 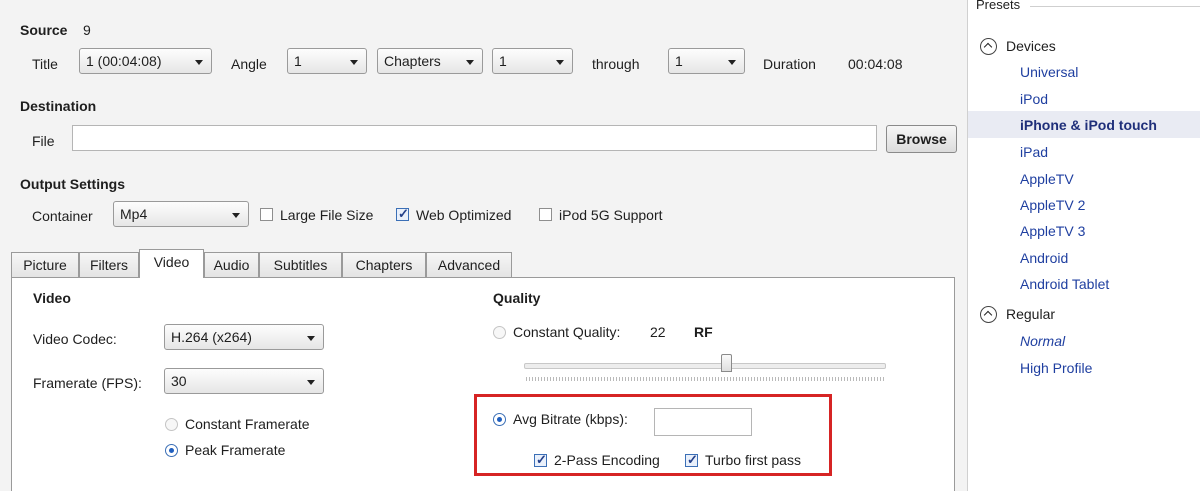 I want to click on chapter-start-select: 1, so click(x=532, y=61).